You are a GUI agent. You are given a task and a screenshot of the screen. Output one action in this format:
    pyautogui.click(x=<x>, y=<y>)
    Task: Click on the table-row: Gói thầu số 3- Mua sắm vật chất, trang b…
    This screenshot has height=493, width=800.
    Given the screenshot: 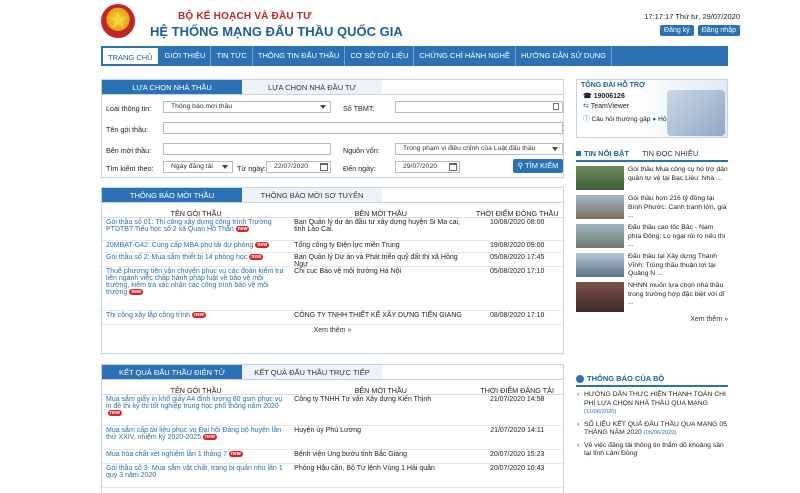 What is the action you would take?
    pyautogui.click(x=332, y=476)
    